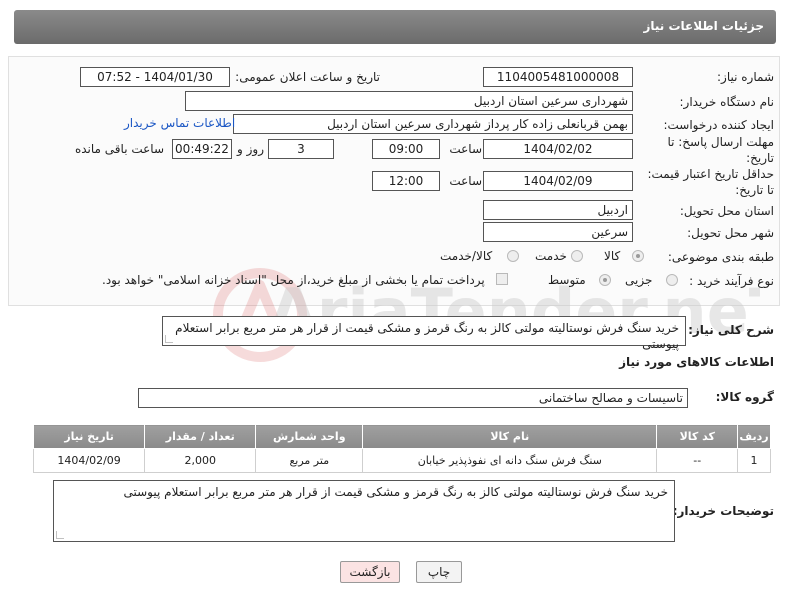  I want to click on category-radio-service, so click(577, 256).